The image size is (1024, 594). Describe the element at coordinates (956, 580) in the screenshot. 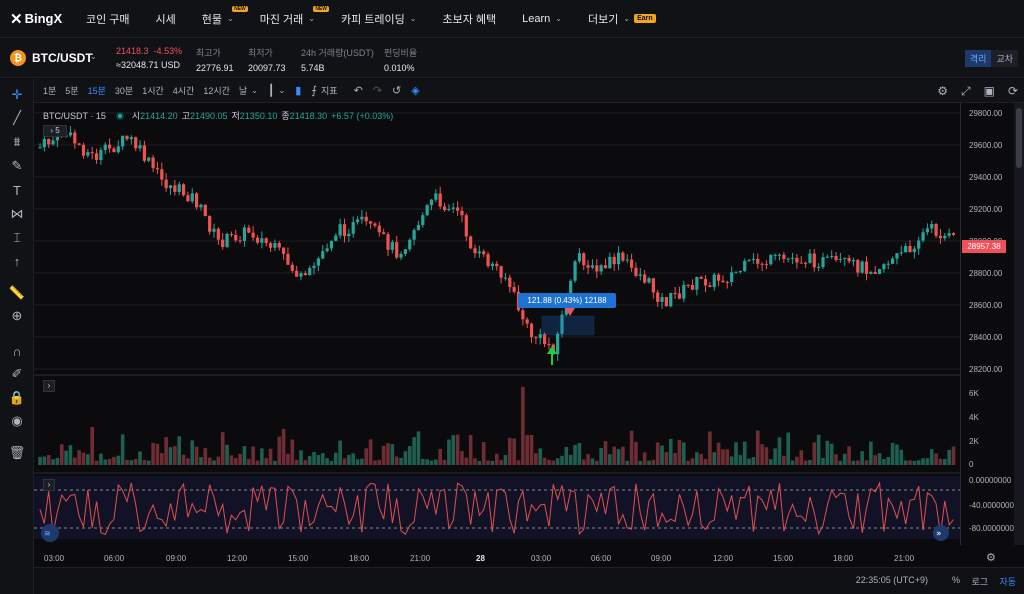

I see `percent-scale-button: %` at that location.